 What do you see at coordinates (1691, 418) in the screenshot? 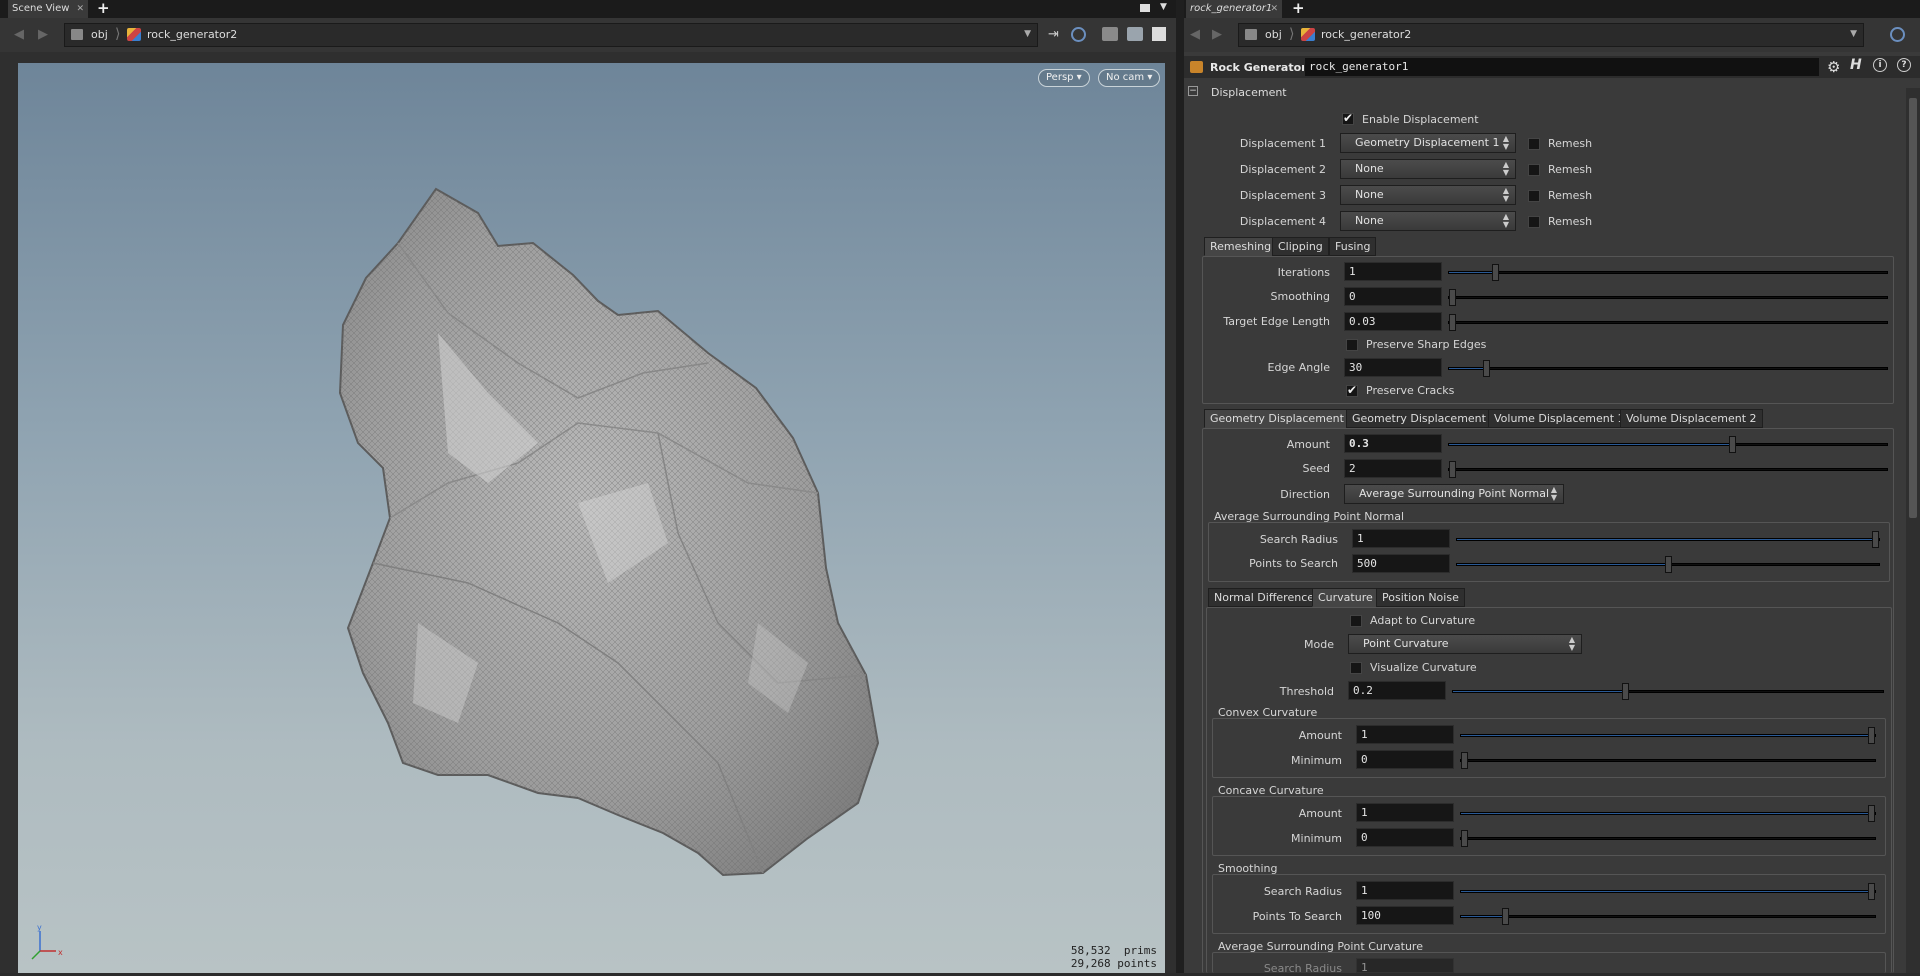
I see `tab-volume-displacement-2: Volume Displacement 2` at bounding box center [1691, 418].